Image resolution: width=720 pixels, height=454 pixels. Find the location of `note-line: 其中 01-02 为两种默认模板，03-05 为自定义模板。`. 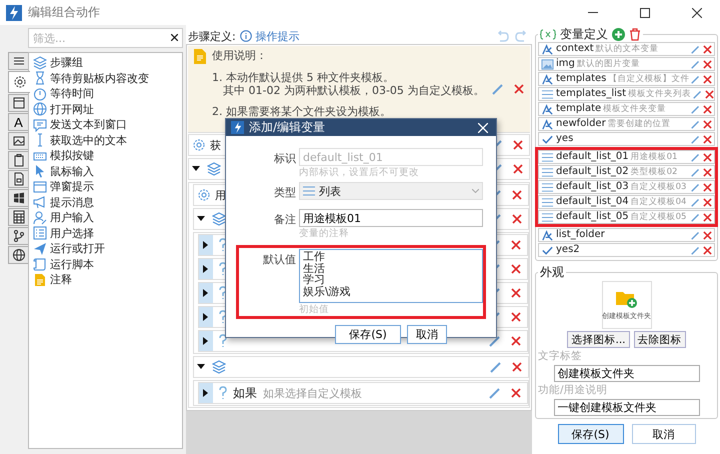

note-line: 其中 01-02 为两种默认模板，03-05 为自定义模板。 is located at coordinates (354, 90).